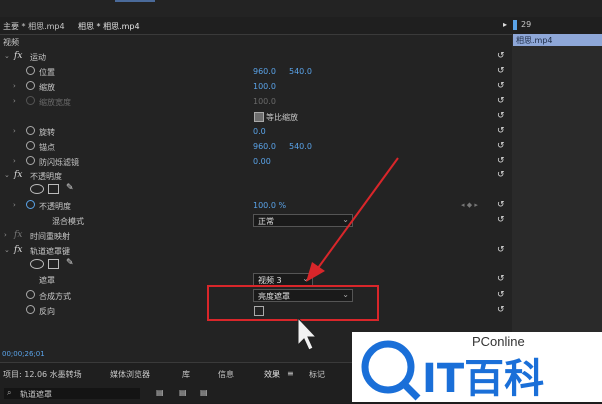  Describe the element at coordinates (186, 374) in the screenshot. I see `tab-library: 库` at that location.